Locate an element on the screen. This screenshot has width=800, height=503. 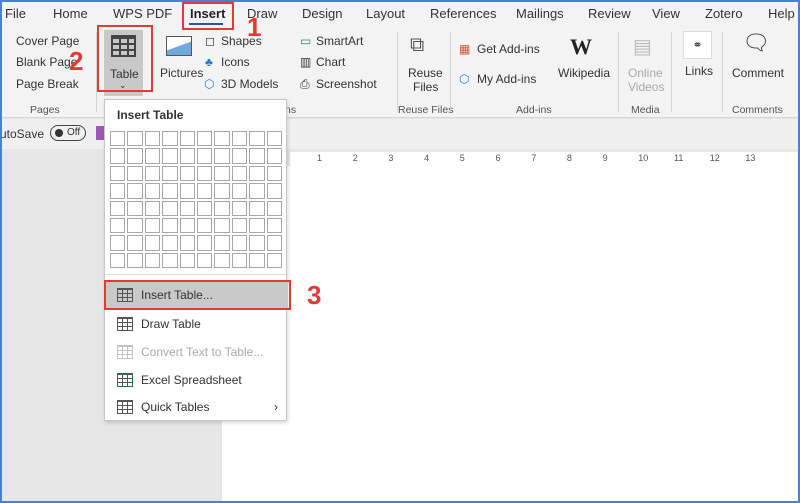
tab-home: Home is located at coordinates (70, 13).